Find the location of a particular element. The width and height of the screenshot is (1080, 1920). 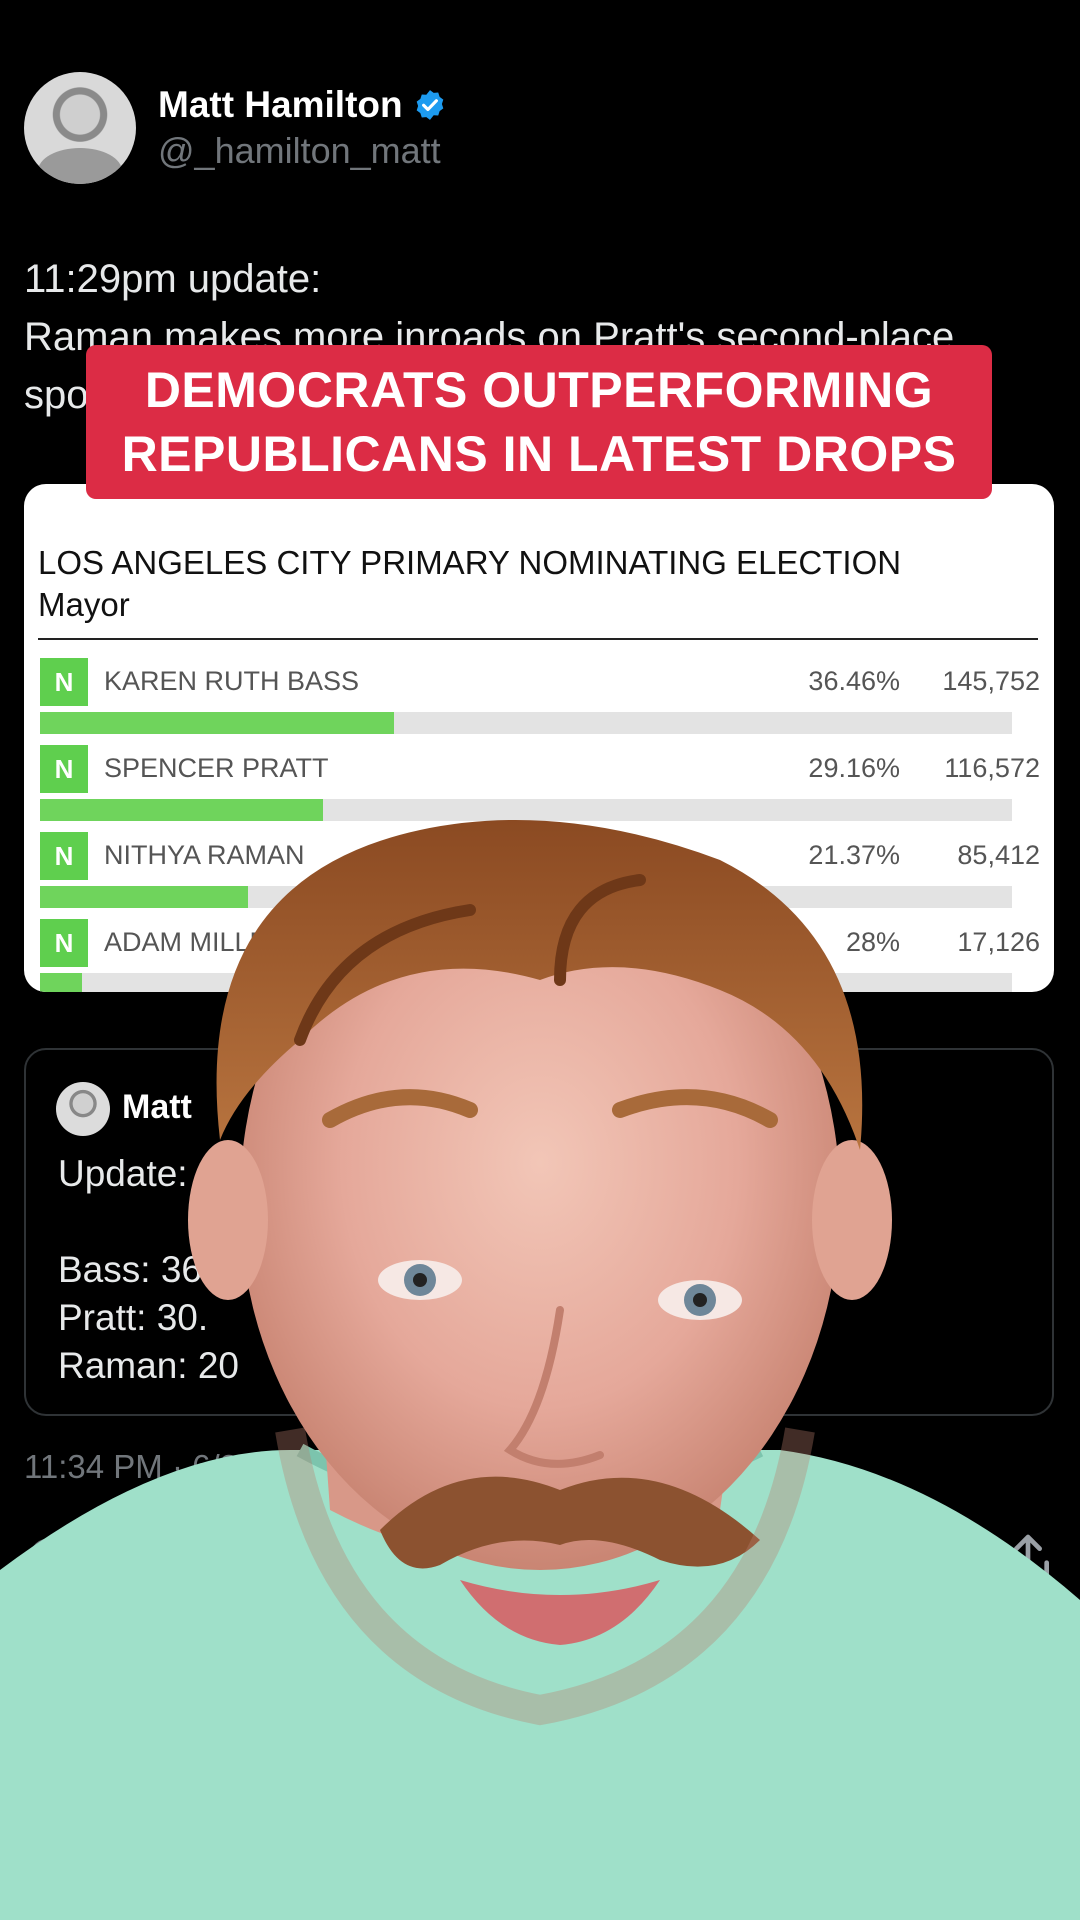

vote-bar-track is located at coordinates (526, 723).